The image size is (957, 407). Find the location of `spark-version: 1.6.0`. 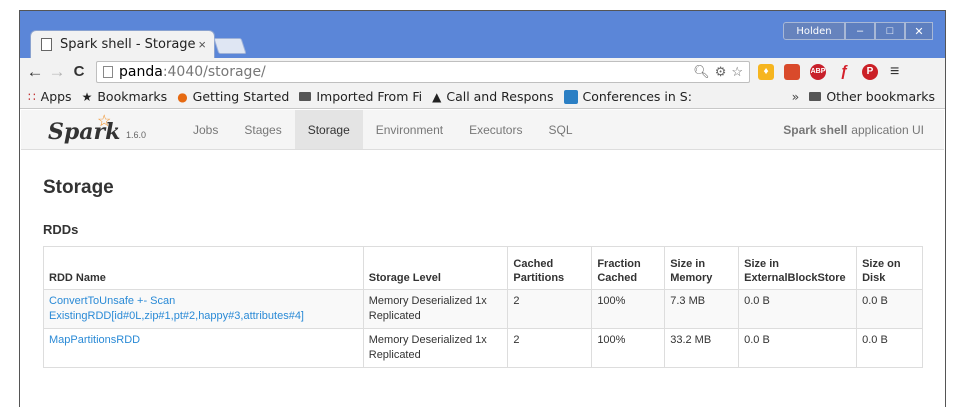

spark-version: 1.6.0 is located at coordinates (136, 135).